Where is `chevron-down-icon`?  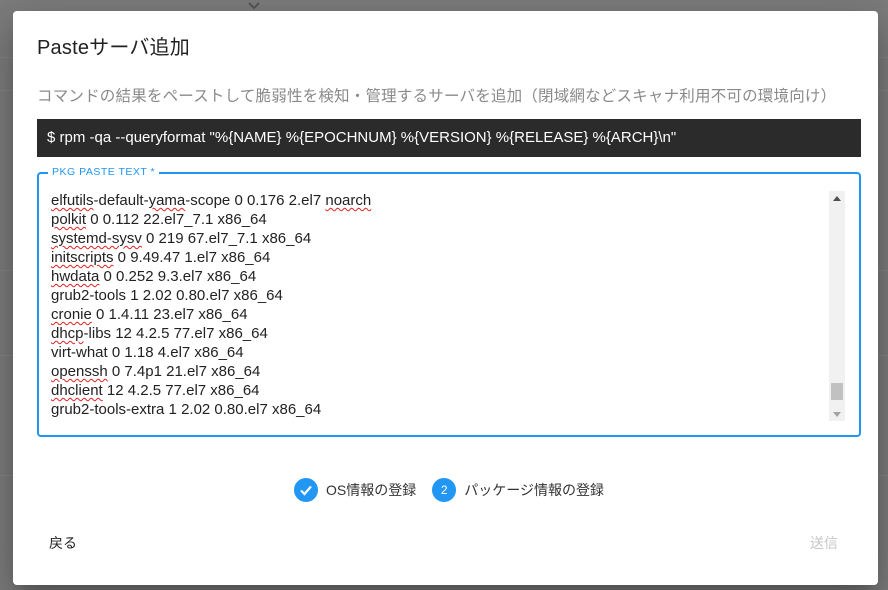
chevron-down-icon is located at coordinates (254, 6).